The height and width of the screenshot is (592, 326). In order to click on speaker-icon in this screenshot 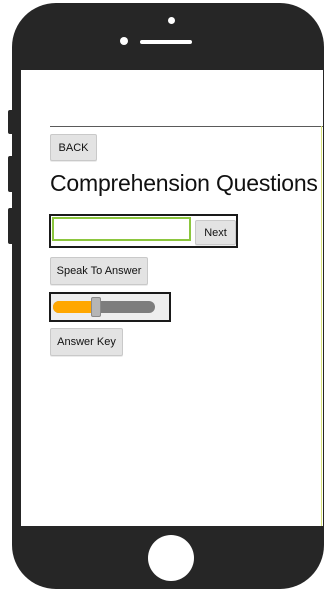, I will do `click(166, 42)`.